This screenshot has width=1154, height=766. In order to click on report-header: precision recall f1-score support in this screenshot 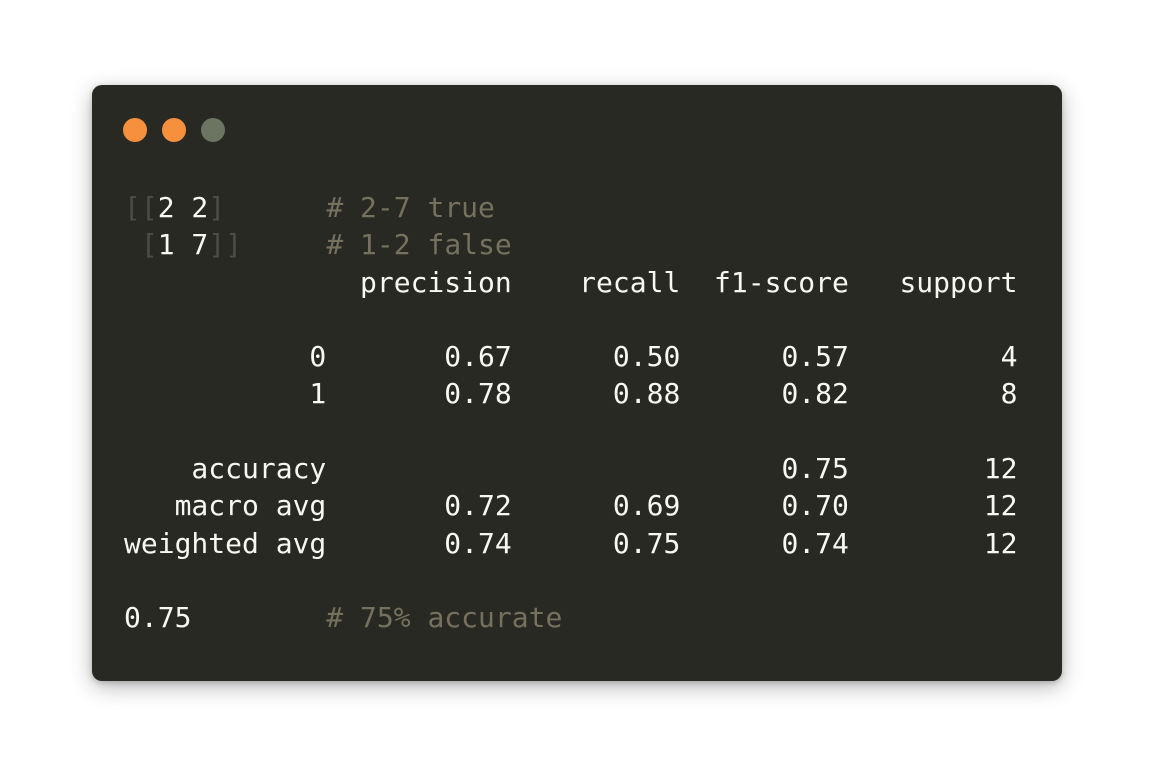, I will do `click(571, 282)`.